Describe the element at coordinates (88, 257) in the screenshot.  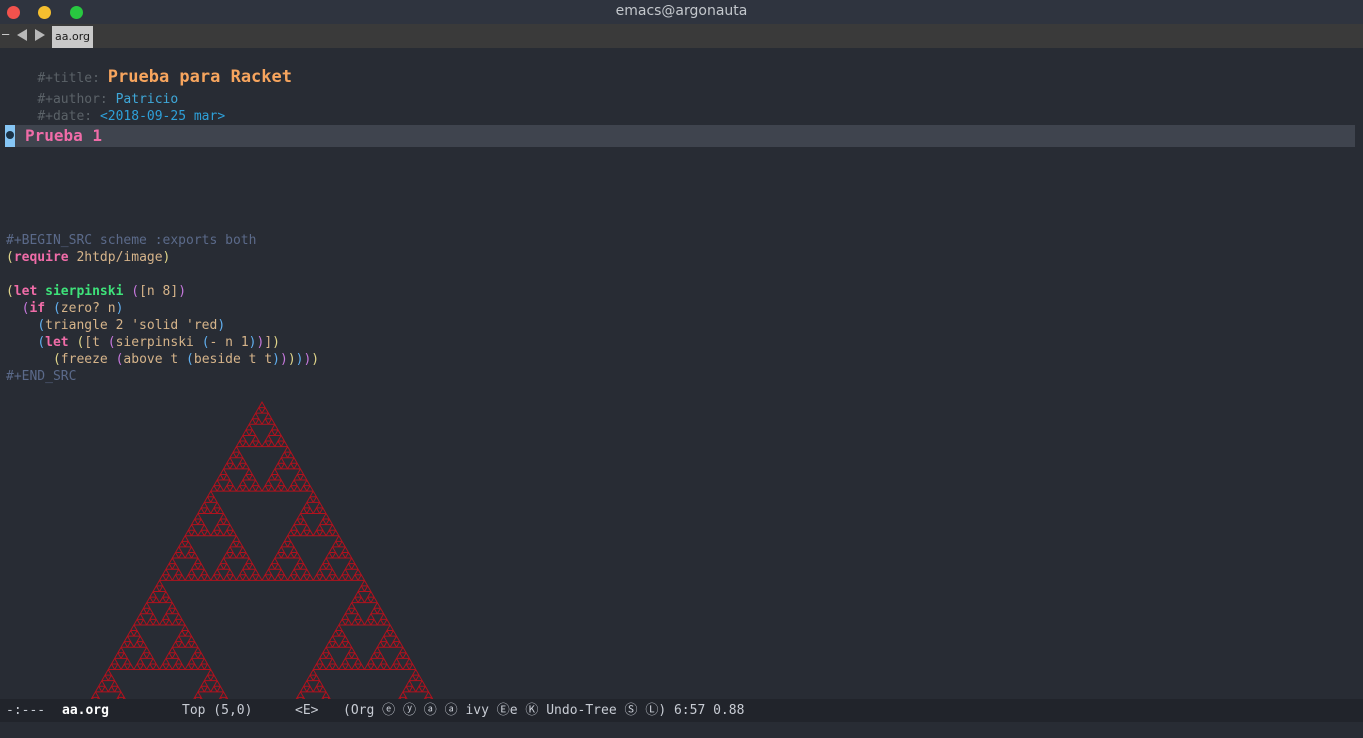
I see `code-require: (require 2htdp/image)` at that location.